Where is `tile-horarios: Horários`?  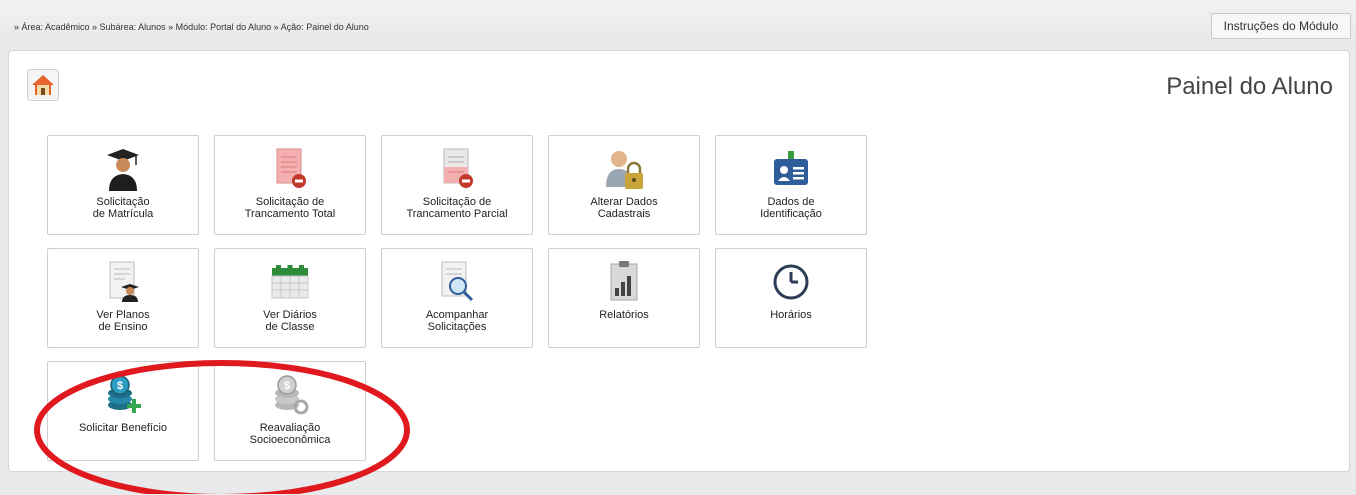 tile-horarios: Horários is located at coordinates (791, 298).